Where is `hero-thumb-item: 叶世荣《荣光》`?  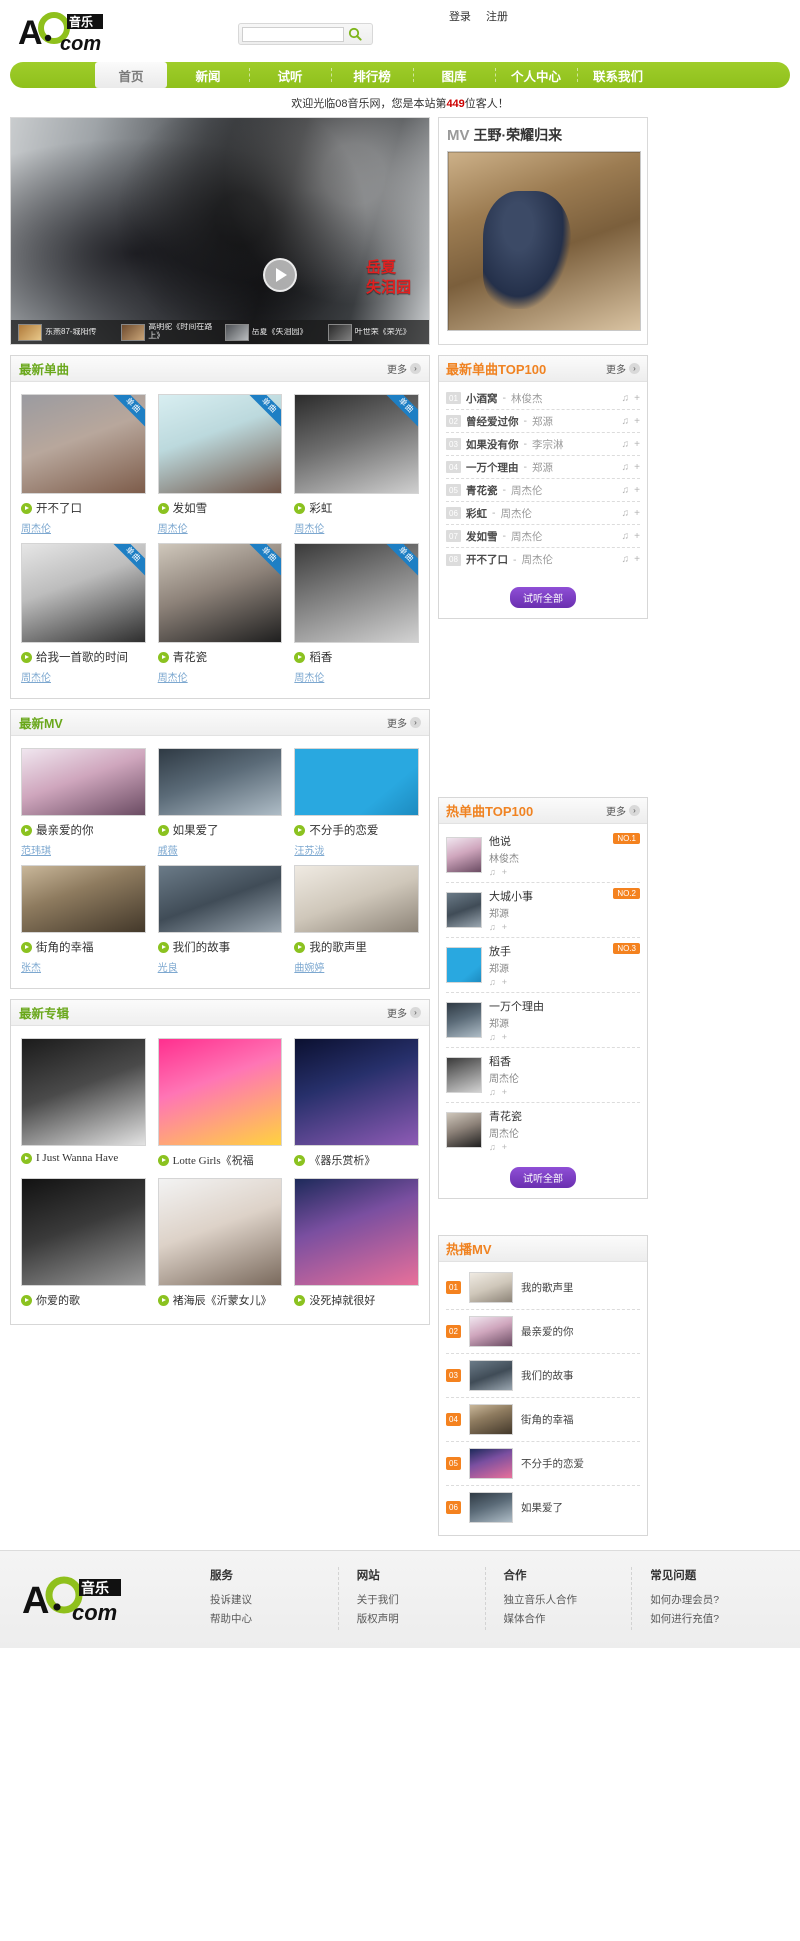 hero-thumb-item: 叶世荣《荣光》 is located at coordinates (375, 332).